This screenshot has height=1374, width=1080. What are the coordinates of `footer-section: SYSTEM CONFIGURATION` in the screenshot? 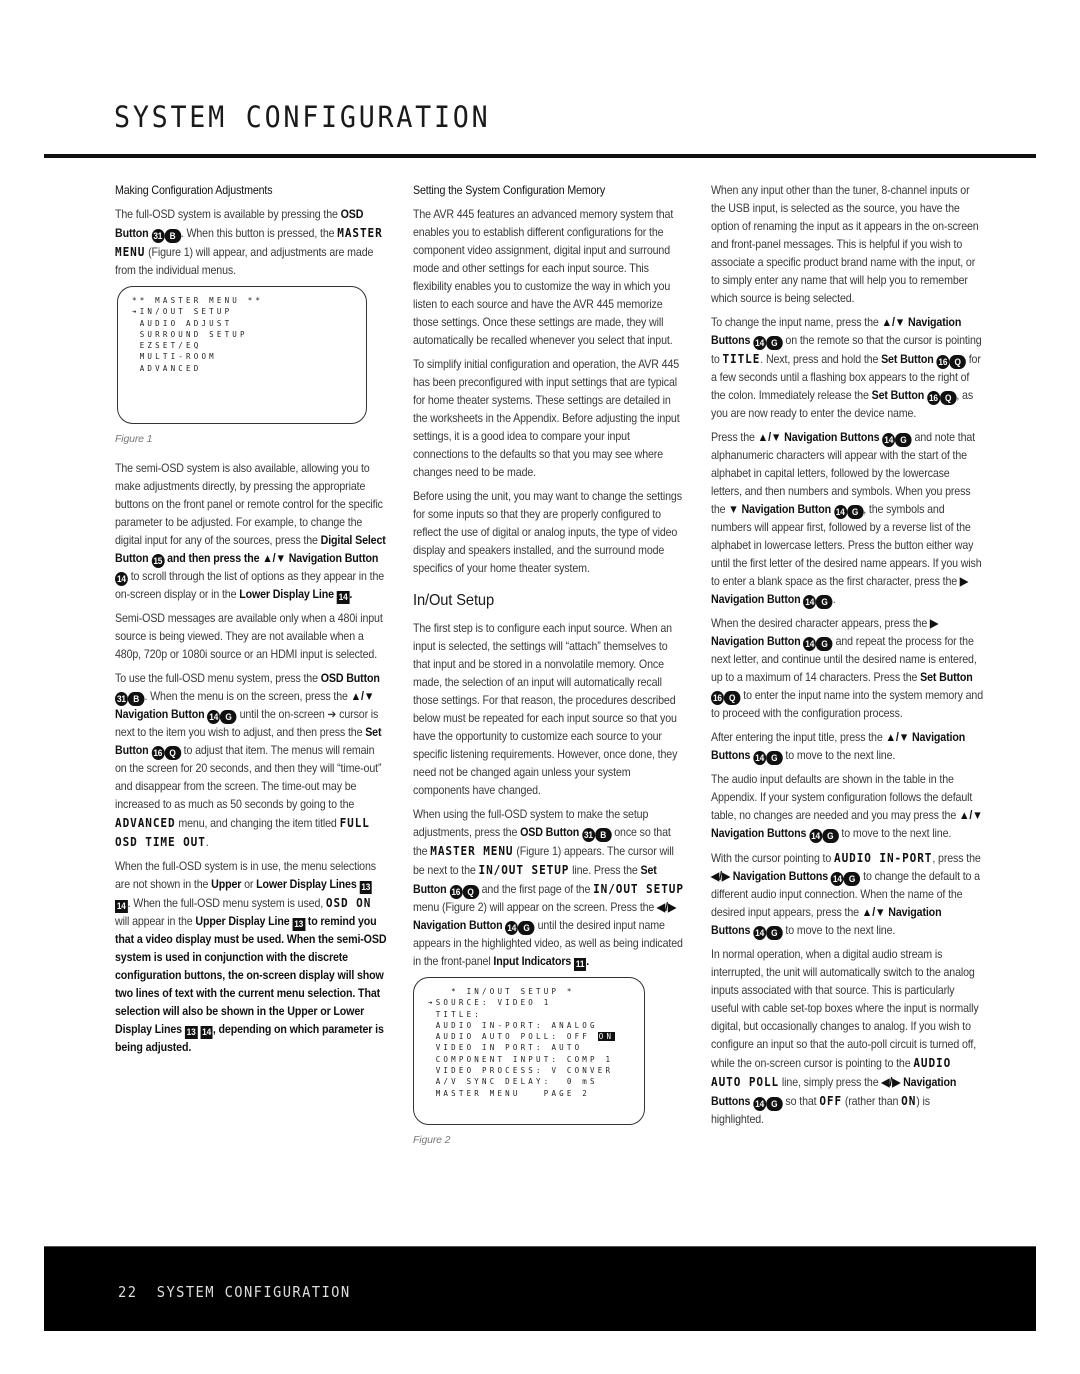 It's located at (253, 1292).